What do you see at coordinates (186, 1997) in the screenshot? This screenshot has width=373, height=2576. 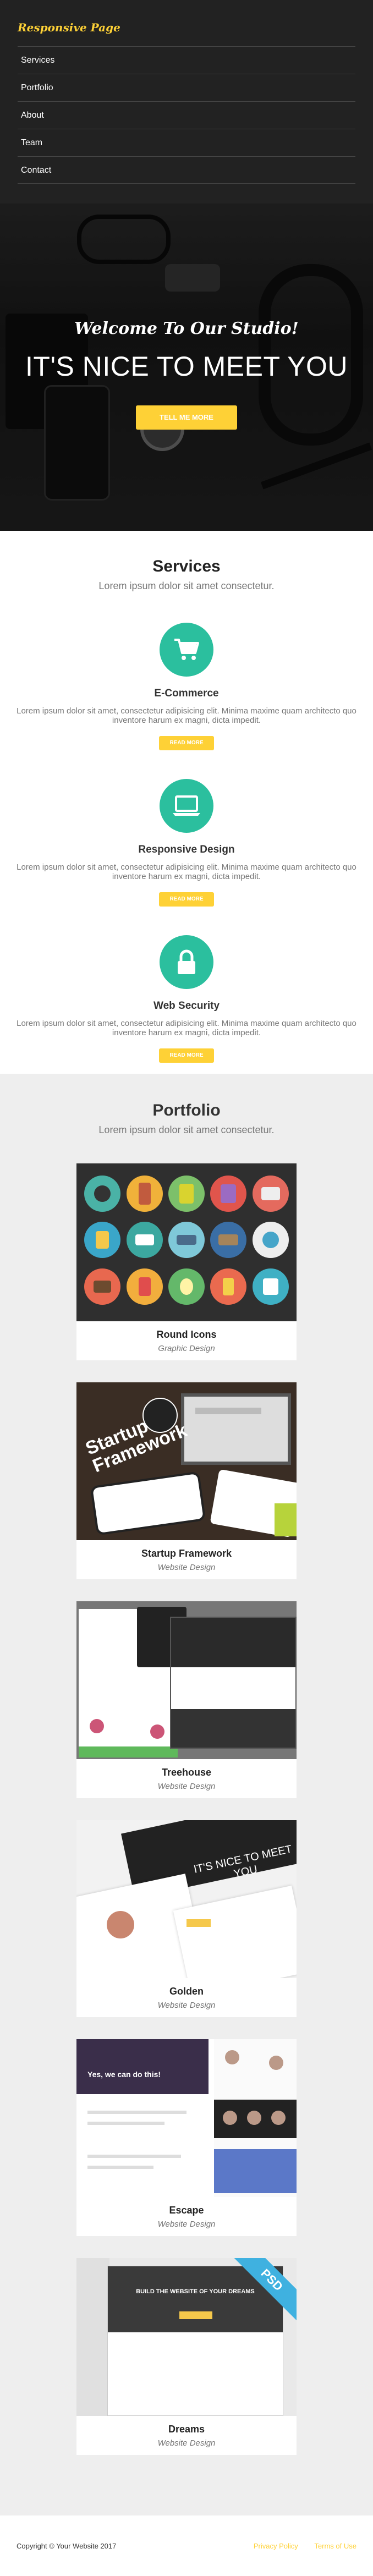 I see `portfolio-caption: Golden Website Design` at bounding box center [186, 1997].